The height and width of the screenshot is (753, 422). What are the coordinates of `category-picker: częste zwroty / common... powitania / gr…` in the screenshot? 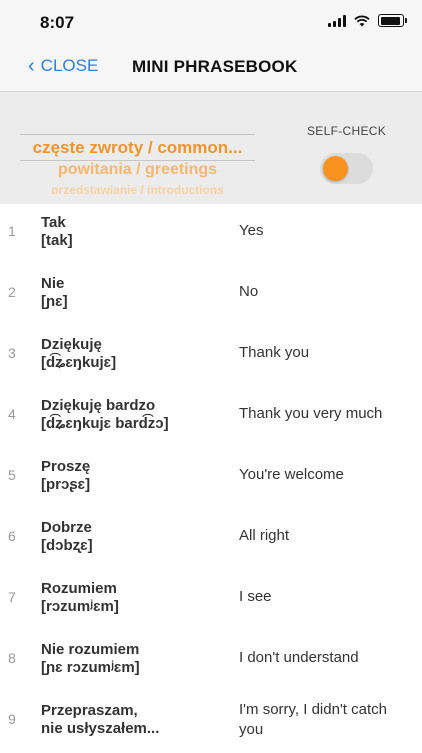 It's located at (137, 161).